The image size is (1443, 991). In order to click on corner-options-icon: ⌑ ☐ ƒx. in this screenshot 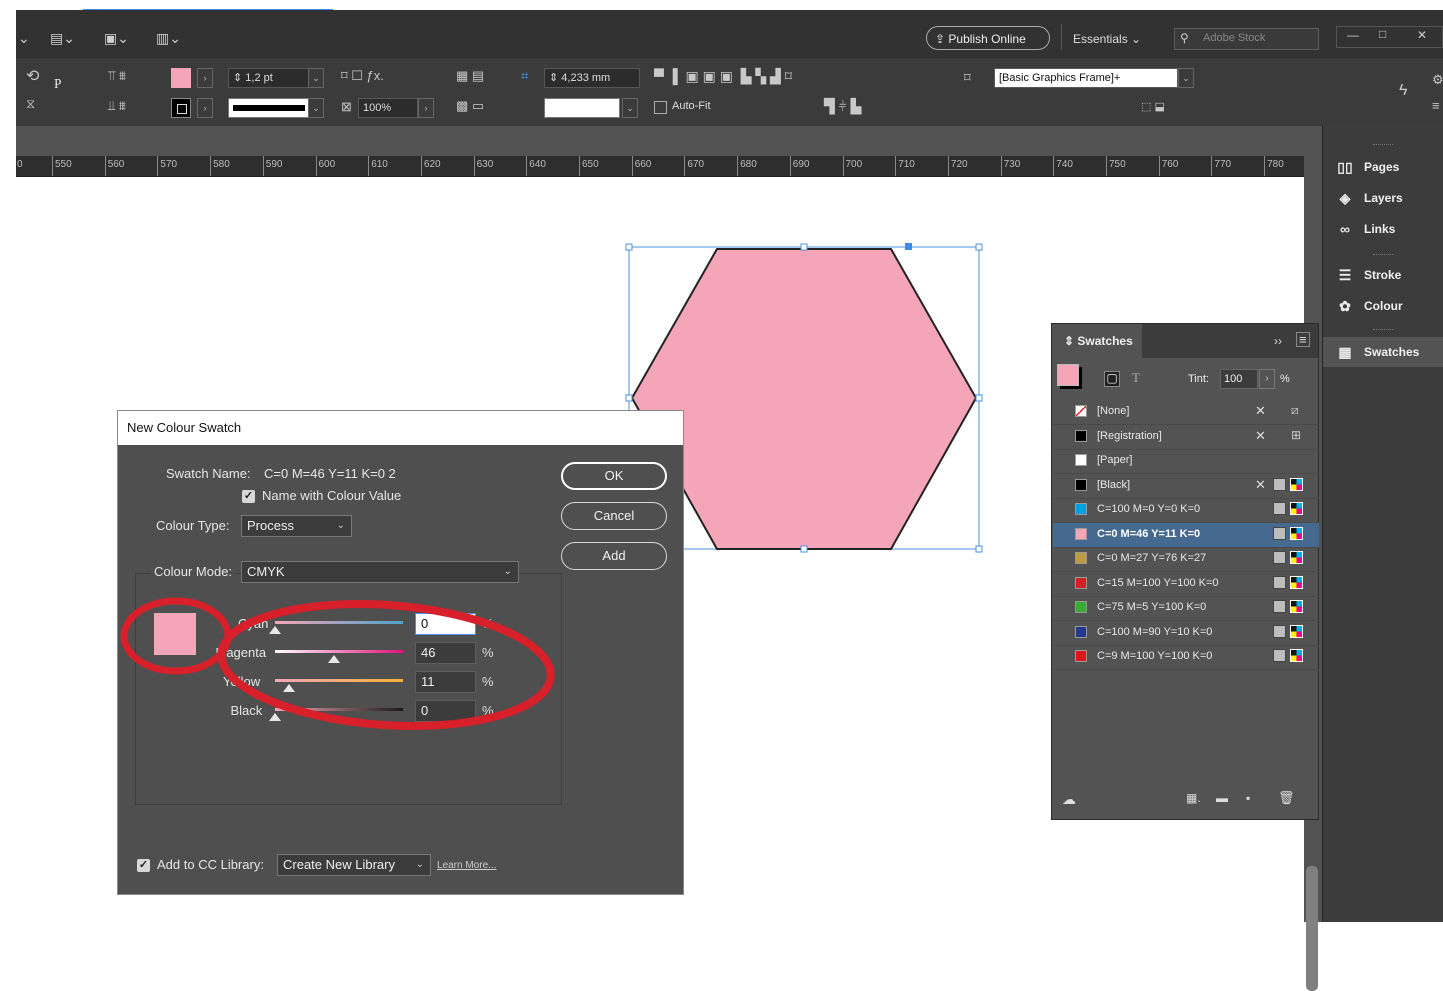, I will do `click(362, 76)`.